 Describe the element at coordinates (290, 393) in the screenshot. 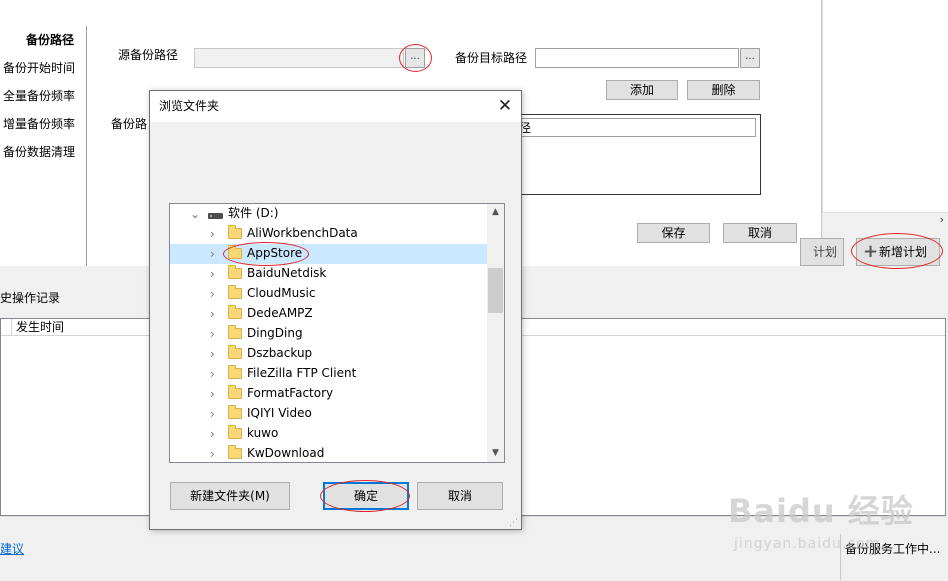

I see `folder-name: FormatFactory` at that location.